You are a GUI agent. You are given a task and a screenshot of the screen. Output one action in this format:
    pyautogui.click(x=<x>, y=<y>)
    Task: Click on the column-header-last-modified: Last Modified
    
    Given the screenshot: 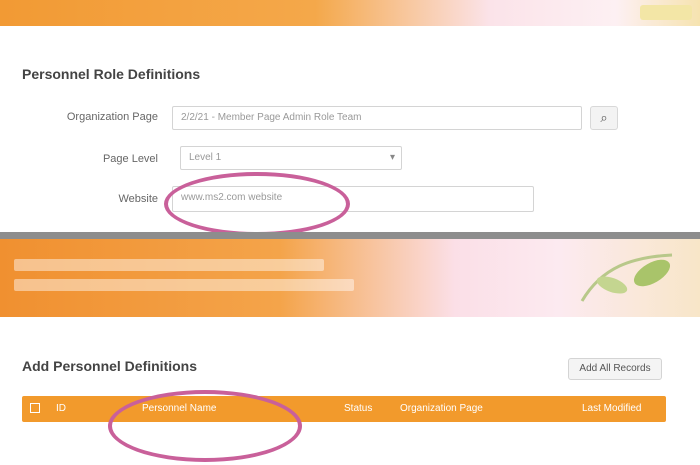 What is the action you would take?
    pyautogui.click(x=611, y=408)
    